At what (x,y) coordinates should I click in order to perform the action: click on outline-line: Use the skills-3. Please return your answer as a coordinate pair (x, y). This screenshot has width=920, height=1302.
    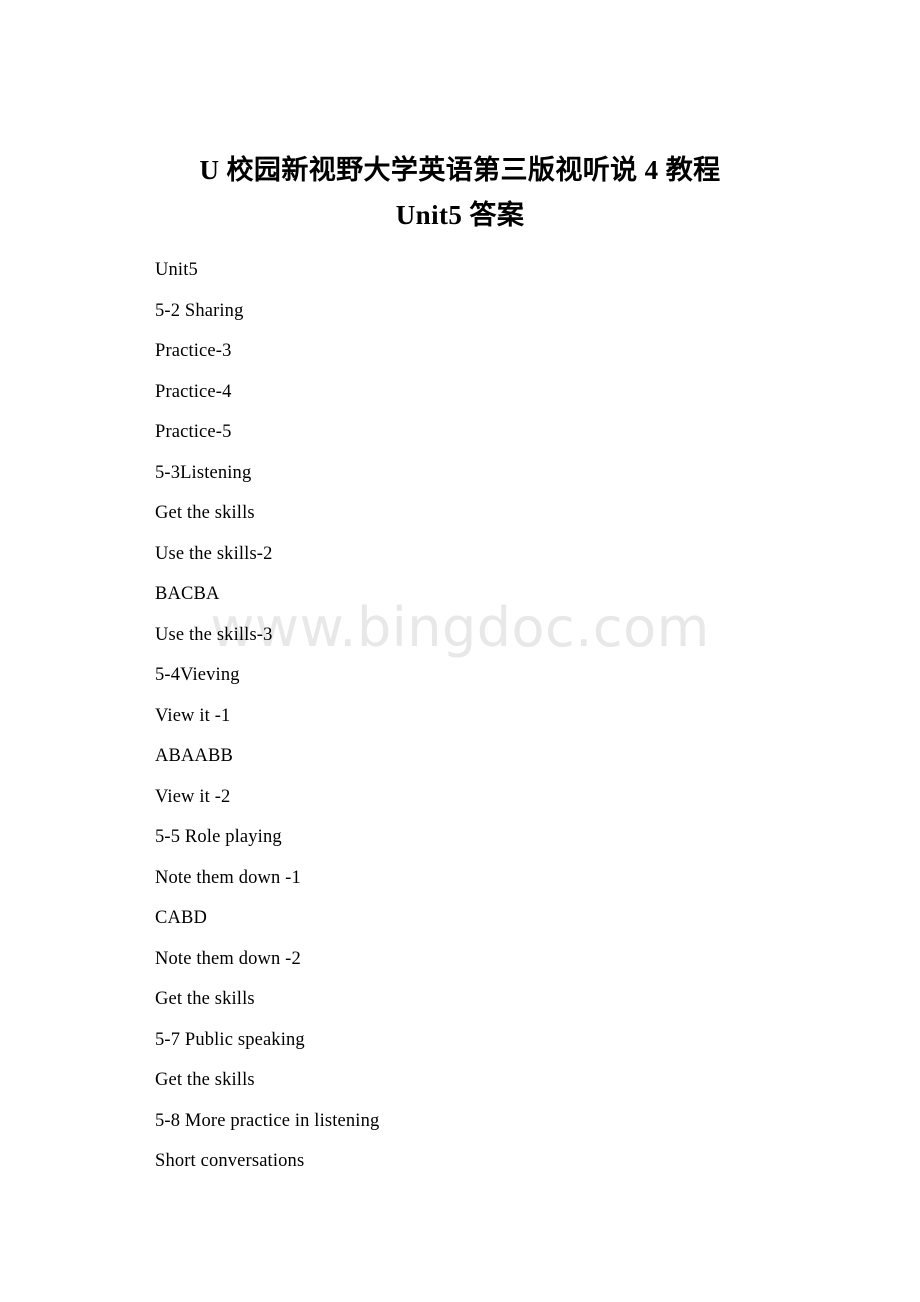
    Looking at the image, I should click on (214, 634).